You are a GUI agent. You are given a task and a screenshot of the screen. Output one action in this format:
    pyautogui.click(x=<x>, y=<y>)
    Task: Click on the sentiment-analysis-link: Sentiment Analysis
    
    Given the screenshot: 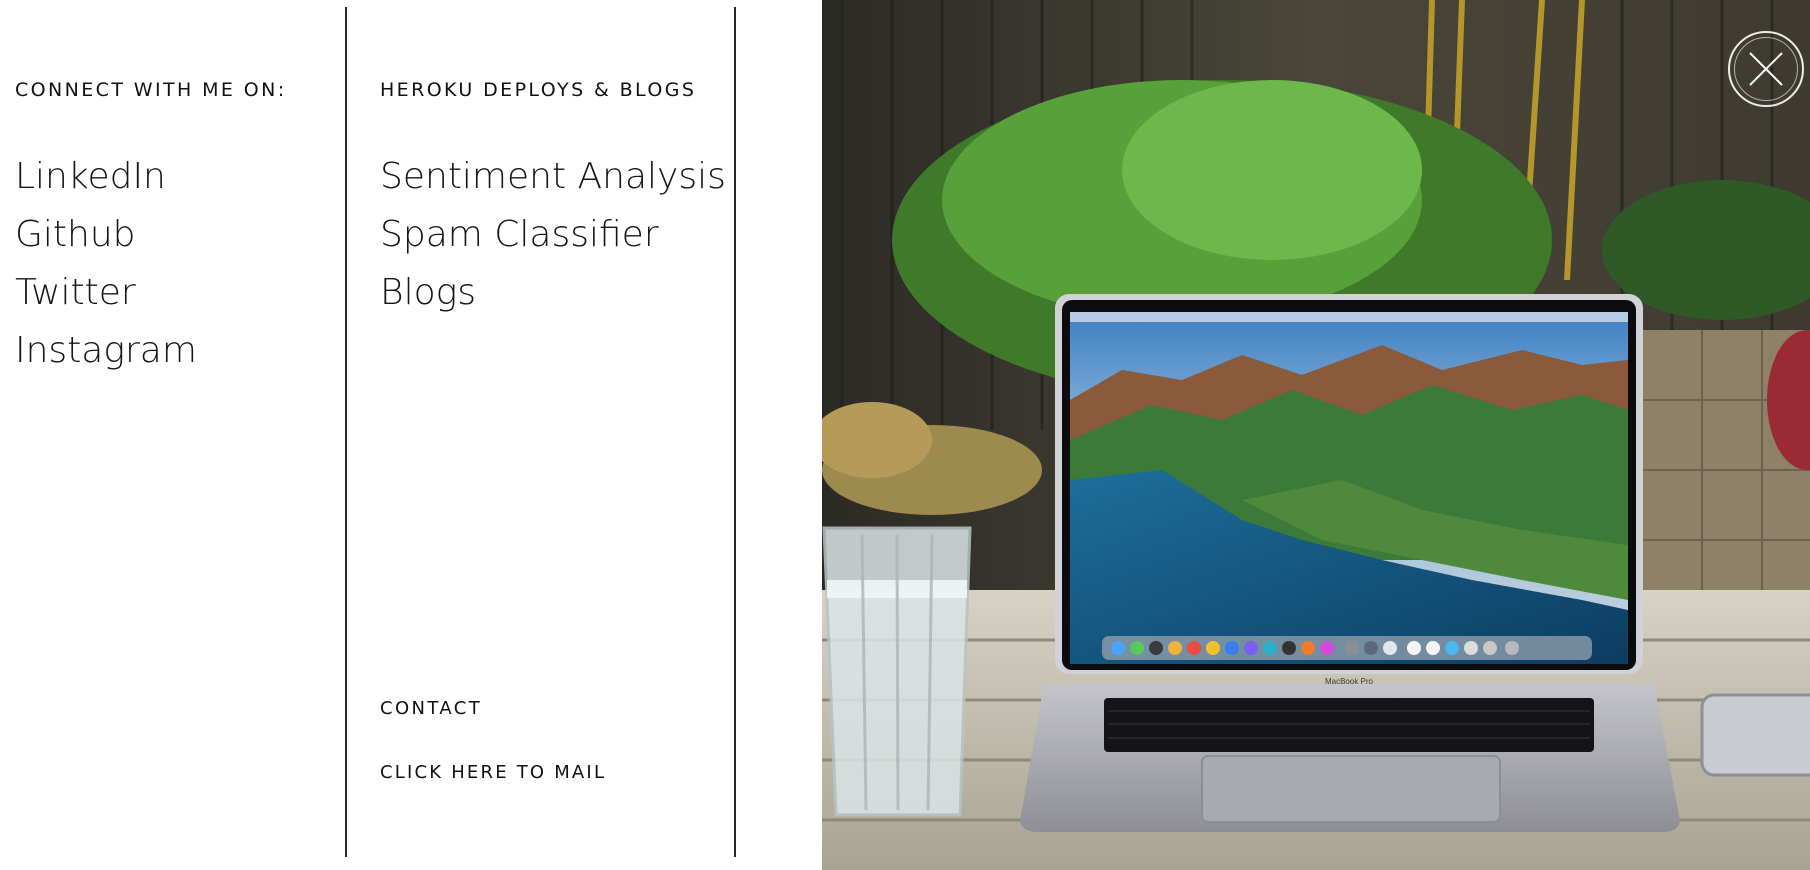 What is the action you would take?
    pyautogui.click(x=553, y=177)
    